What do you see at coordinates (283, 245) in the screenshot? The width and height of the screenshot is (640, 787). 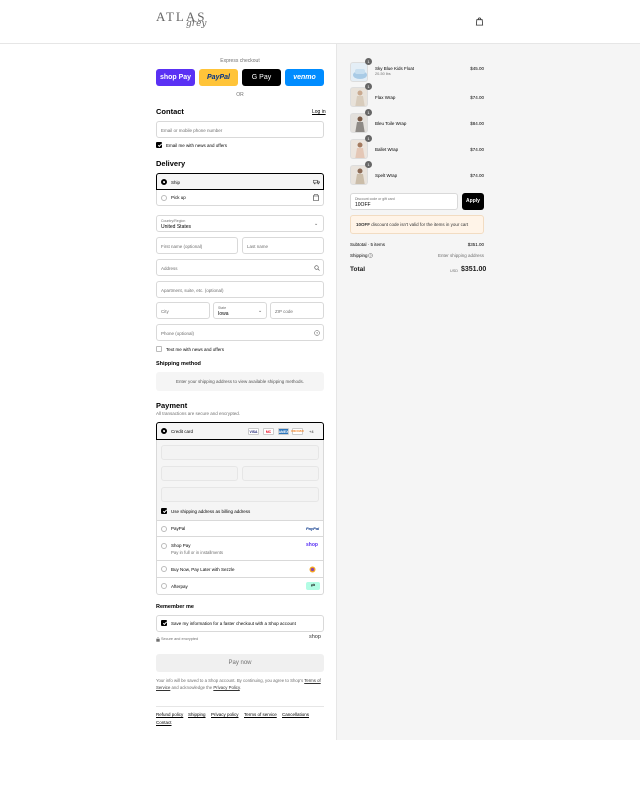 I see `last-name-field: Last name` at bounding box center [283, 245].